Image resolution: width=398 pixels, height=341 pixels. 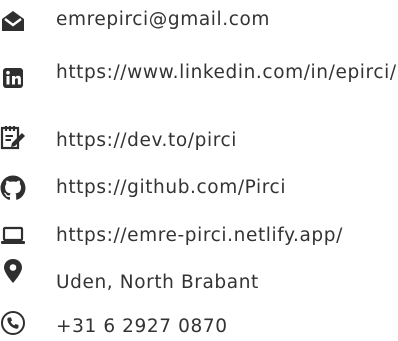 I want to click on email-icon, so click(x=13, y=21).